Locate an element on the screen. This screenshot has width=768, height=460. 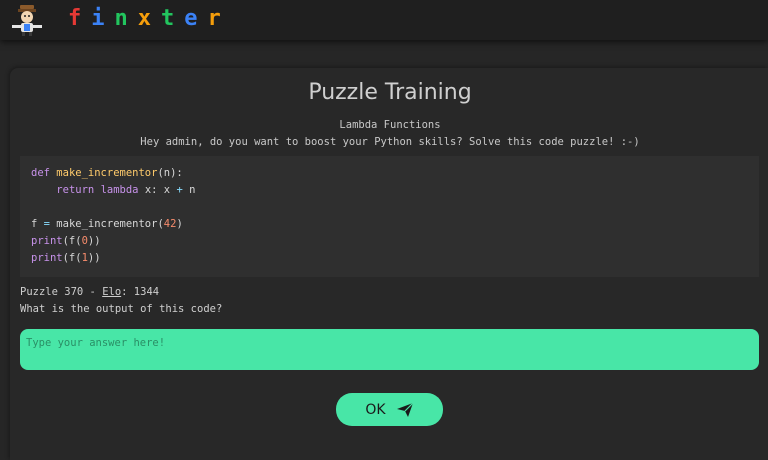
finxter-mascot-icon is located at coordinates (28, 20).